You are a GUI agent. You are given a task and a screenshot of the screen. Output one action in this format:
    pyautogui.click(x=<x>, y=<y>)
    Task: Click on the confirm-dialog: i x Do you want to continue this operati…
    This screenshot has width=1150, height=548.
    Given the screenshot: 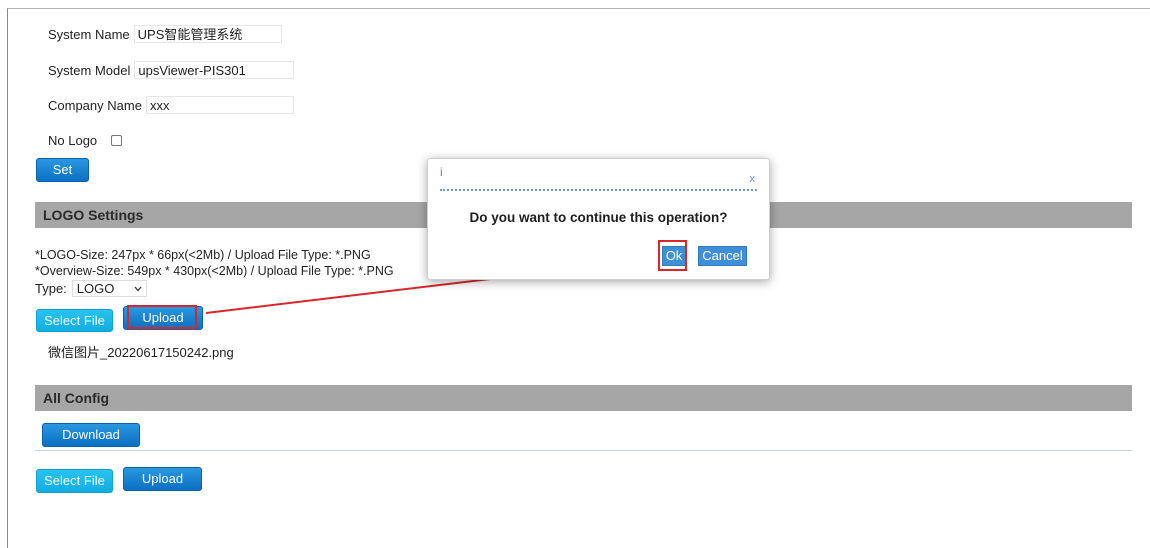 What is the action you would take?
    pyautogui.click(x=598, y=219)
    